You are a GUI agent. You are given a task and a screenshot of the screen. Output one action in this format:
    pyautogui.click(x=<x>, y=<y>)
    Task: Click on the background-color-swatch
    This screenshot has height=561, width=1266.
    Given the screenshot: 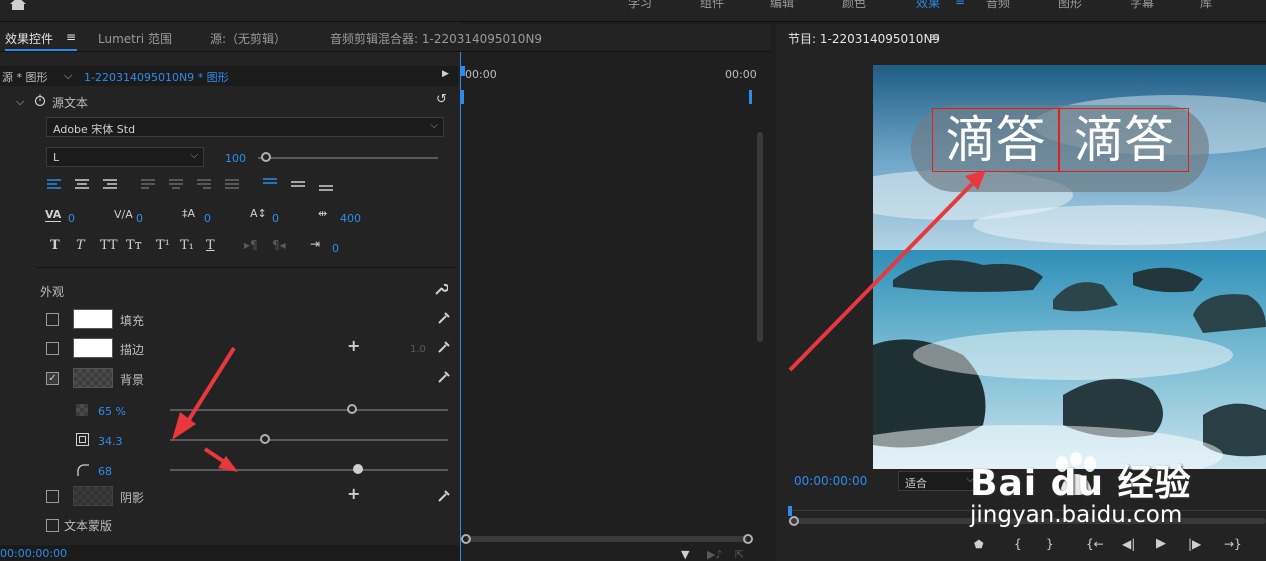 What is the action you would take?
    pyautogui.click(x=93, y=378)
    